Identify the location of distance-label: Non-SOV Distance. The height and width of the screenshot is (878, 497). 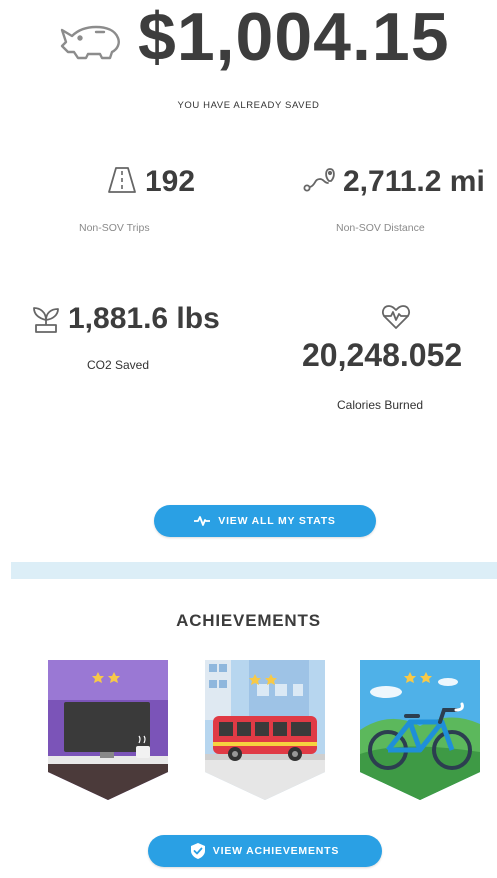
(380, 228).